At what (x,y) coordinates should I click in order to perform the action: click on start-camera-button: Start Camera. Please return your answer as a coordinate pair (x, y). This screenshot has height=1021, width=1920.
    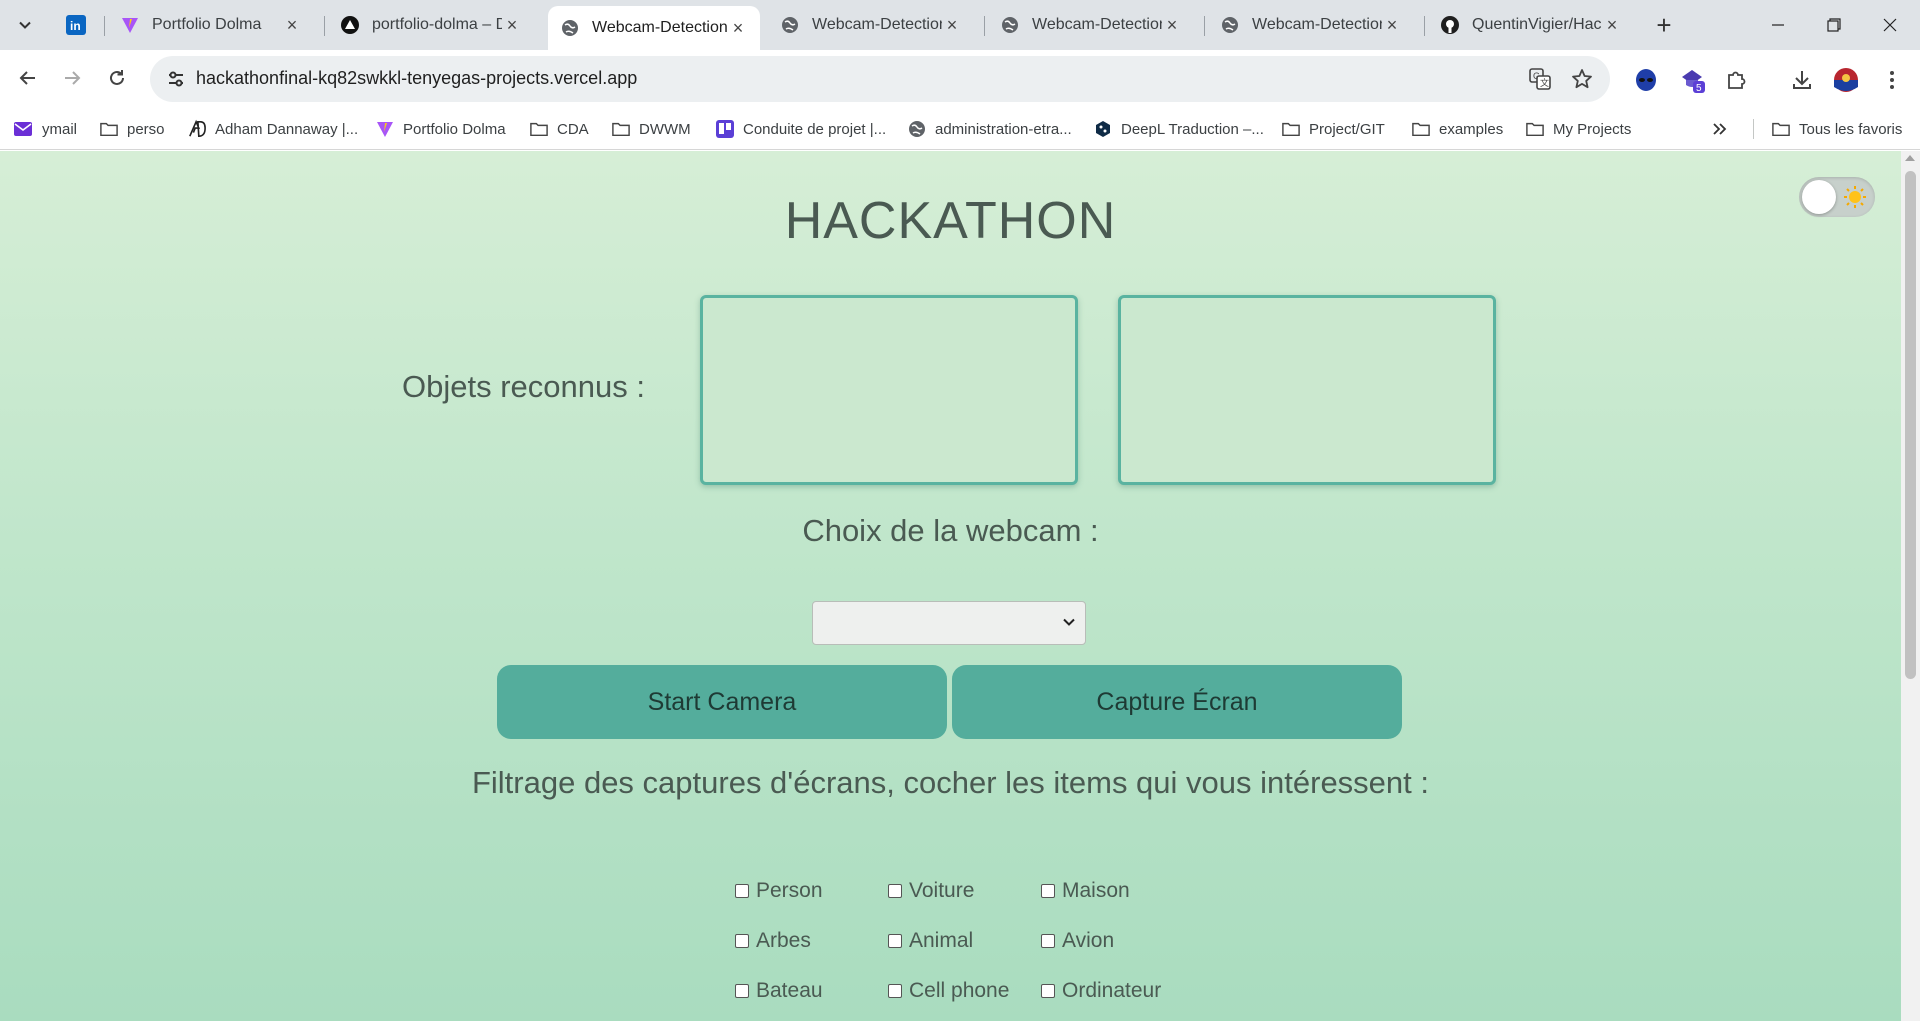
    Looking at the image, I should click on (722, 702).